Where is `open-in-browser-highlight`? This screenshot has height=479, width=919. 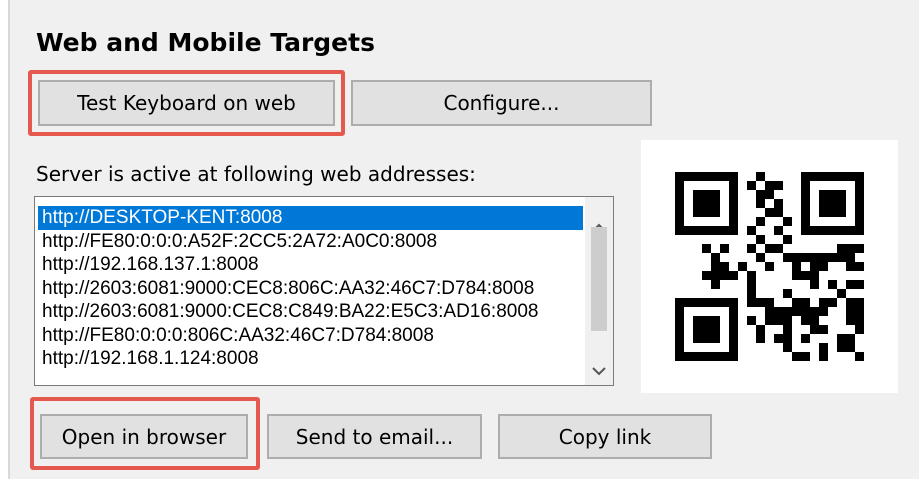 open-in-browser-highlight is located at coordinates (145, 433).